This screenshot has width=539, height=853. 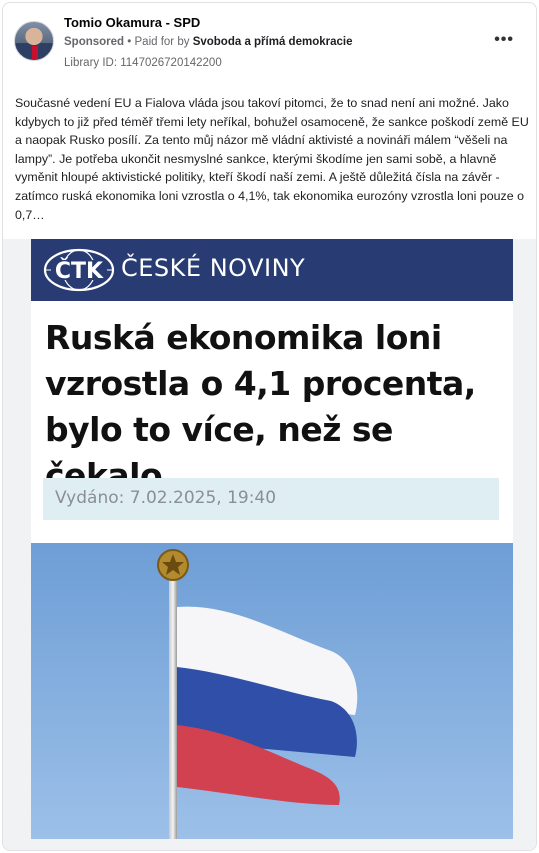 What do you see at coordinates (35, 53) in the screenshot?
I see `avatar-detail` at bounding box center [35, 53].